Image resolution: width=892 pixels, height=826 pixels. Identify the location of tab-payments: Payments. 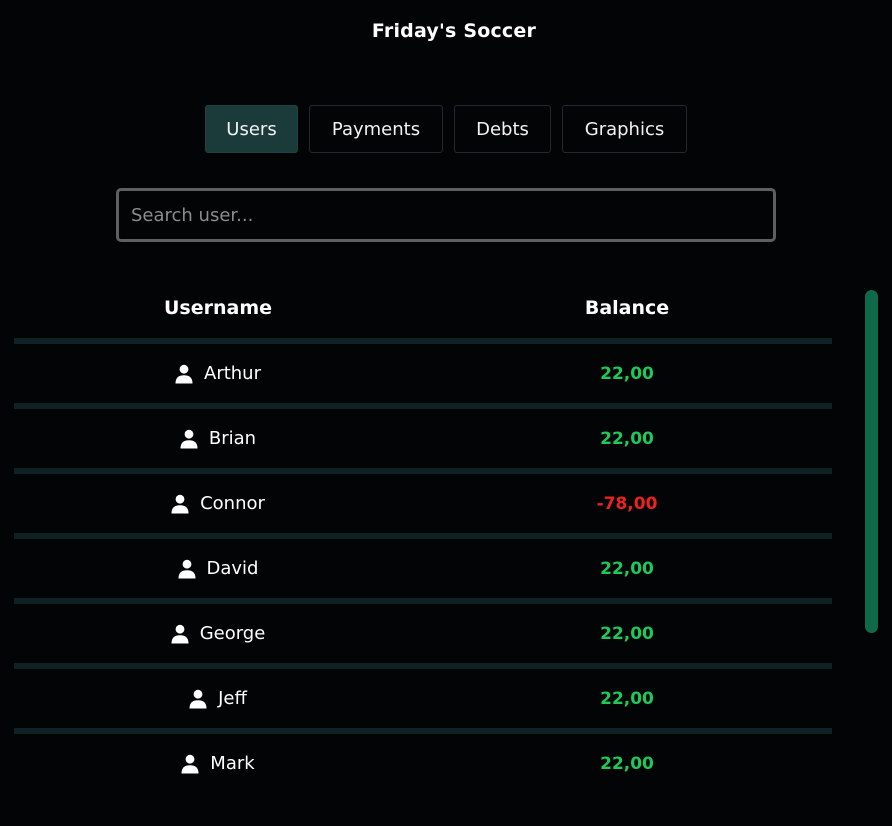
(376, 129).